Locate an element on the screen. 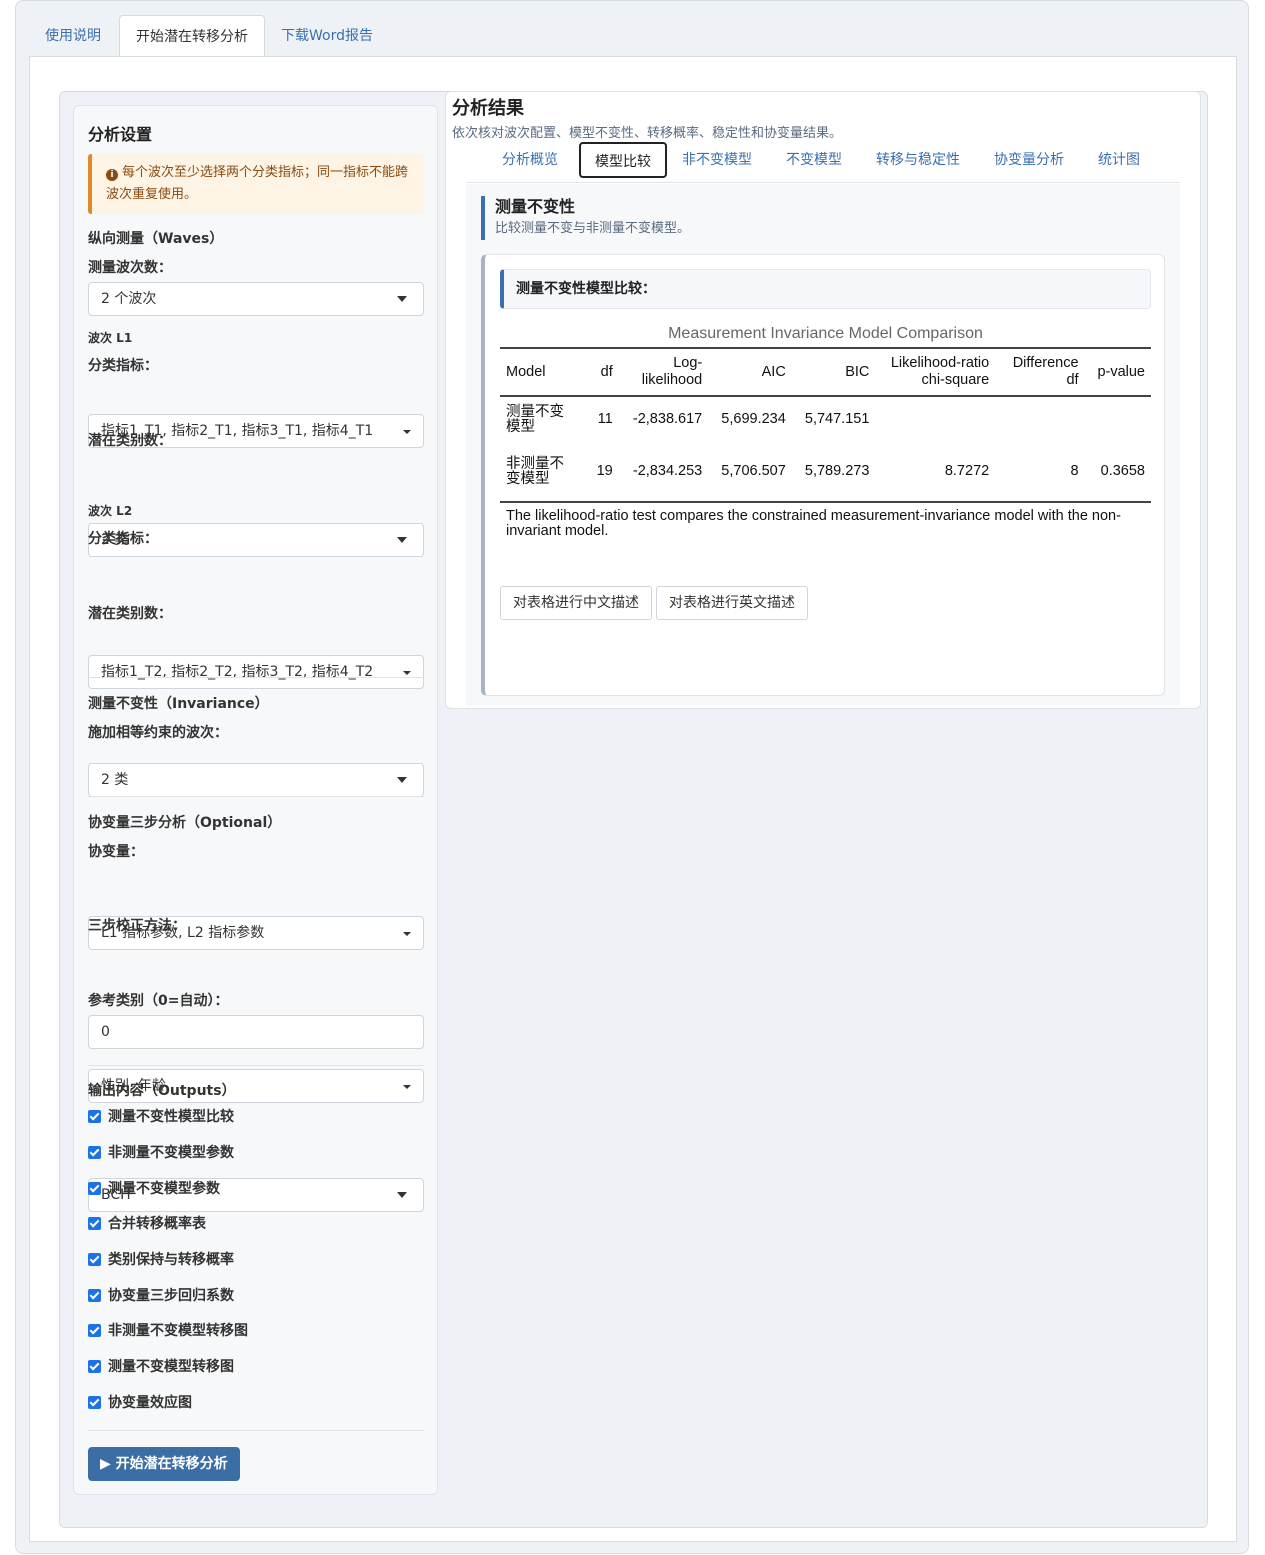  wave1-classes-label: 潜在类别数： is located at coordinates (130, 441).